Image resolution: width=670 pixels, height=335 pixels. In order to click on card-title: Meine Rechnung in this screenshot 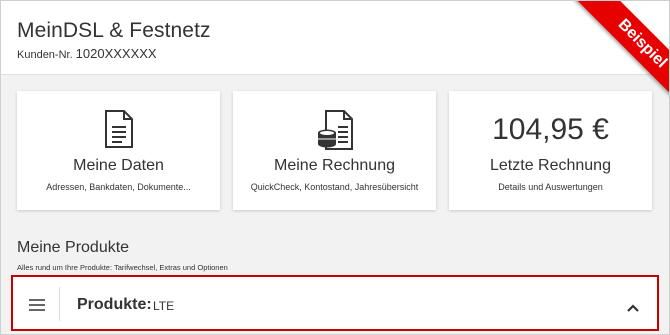, I will do `click(334, 165)`.